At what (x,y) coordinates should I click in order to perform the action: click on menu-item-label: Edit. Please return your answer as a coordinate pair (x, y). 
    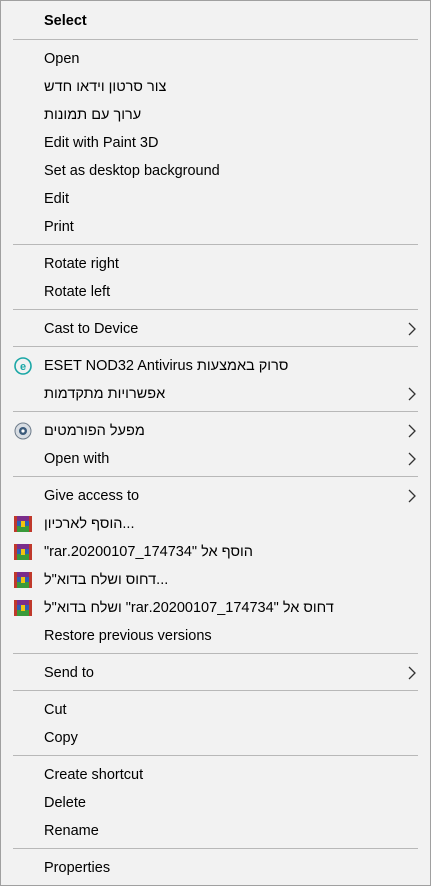
    Looking at the image, I should click on (56, 199).